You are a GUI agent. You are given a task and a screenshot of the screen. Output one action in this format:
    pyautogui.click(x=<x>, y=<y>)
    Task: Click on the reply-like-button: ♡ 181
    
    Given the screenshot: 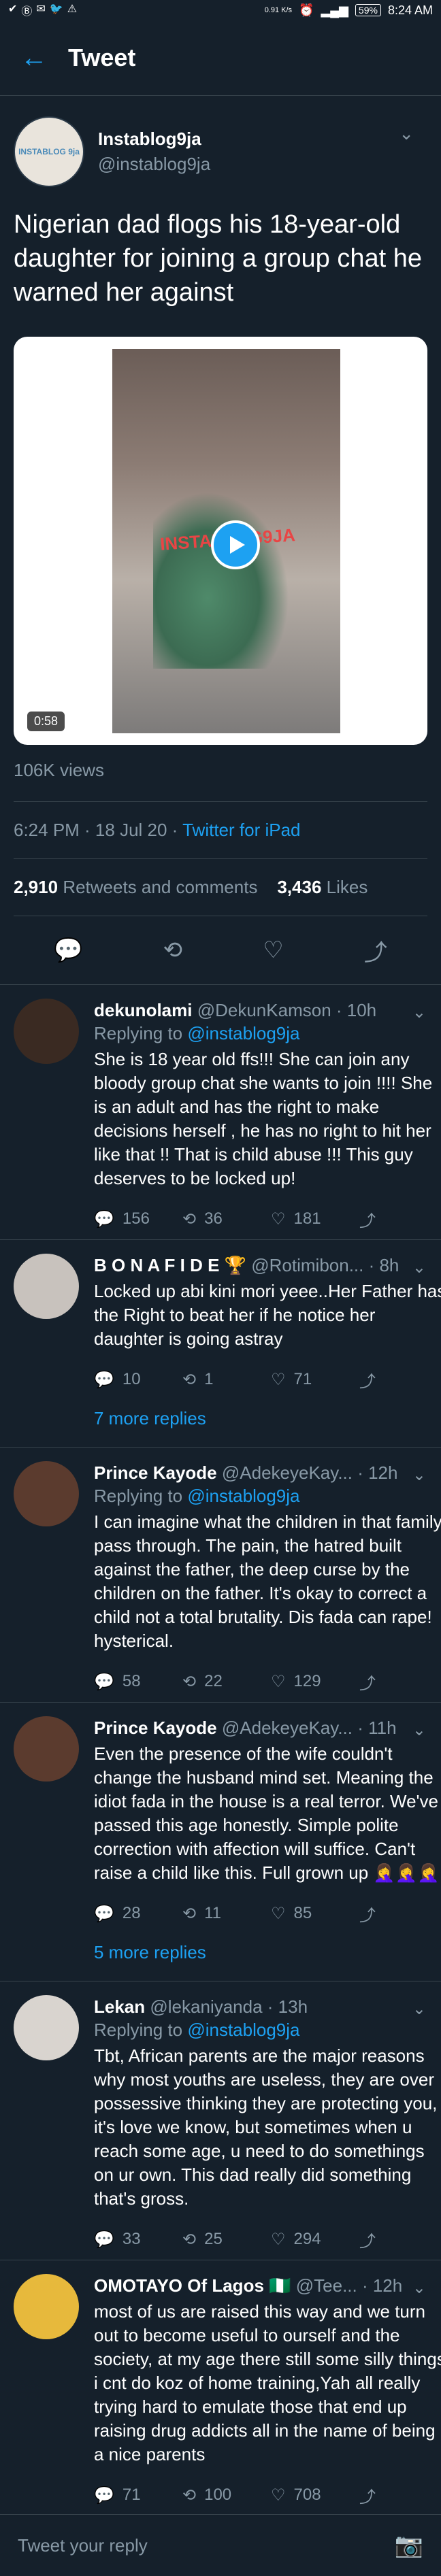 What is the action you would take?
    pyautogui.click(x=315, y=1219)
    